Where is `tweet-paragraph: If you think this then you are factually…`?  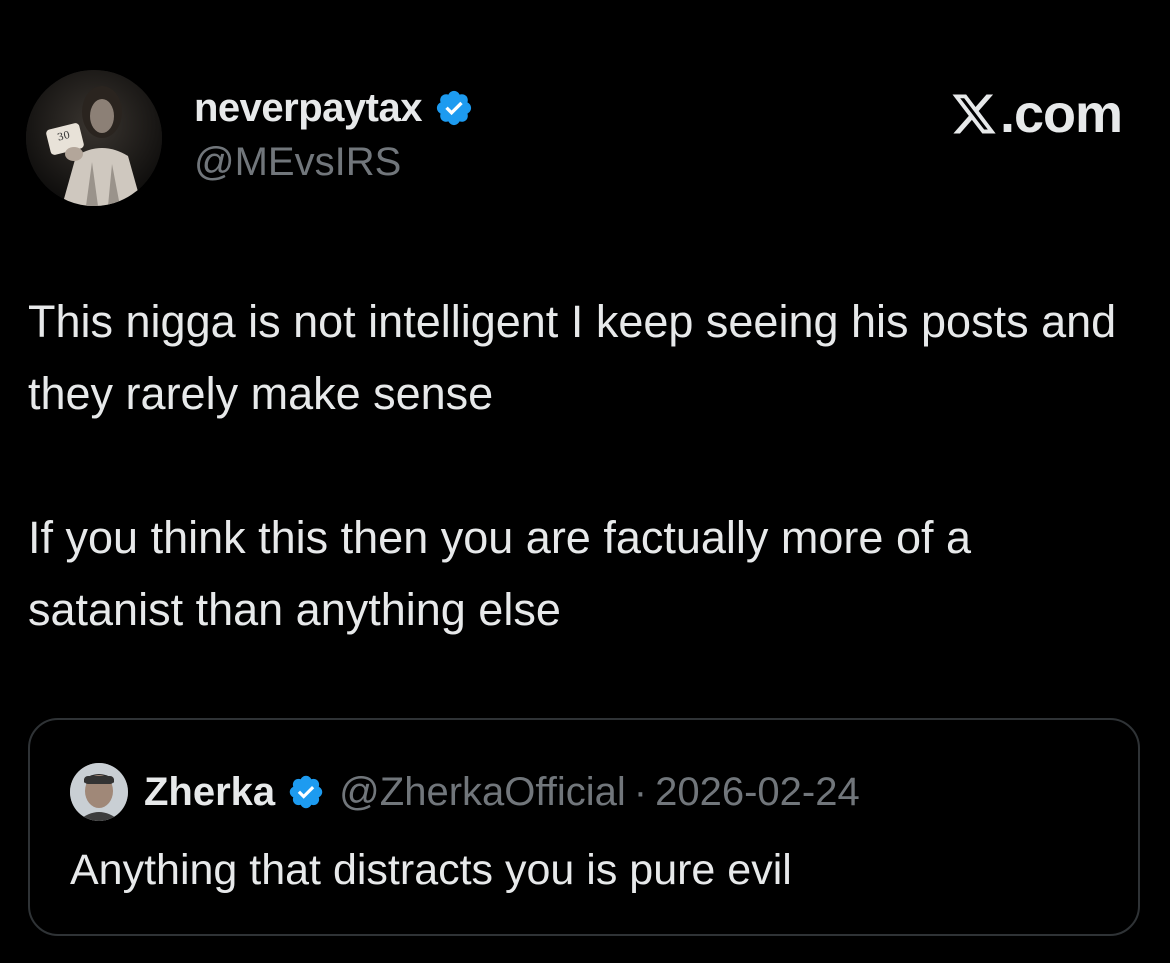 tweet-paragraph: If you think this then you are factually… is located at coordinates (500, 573).